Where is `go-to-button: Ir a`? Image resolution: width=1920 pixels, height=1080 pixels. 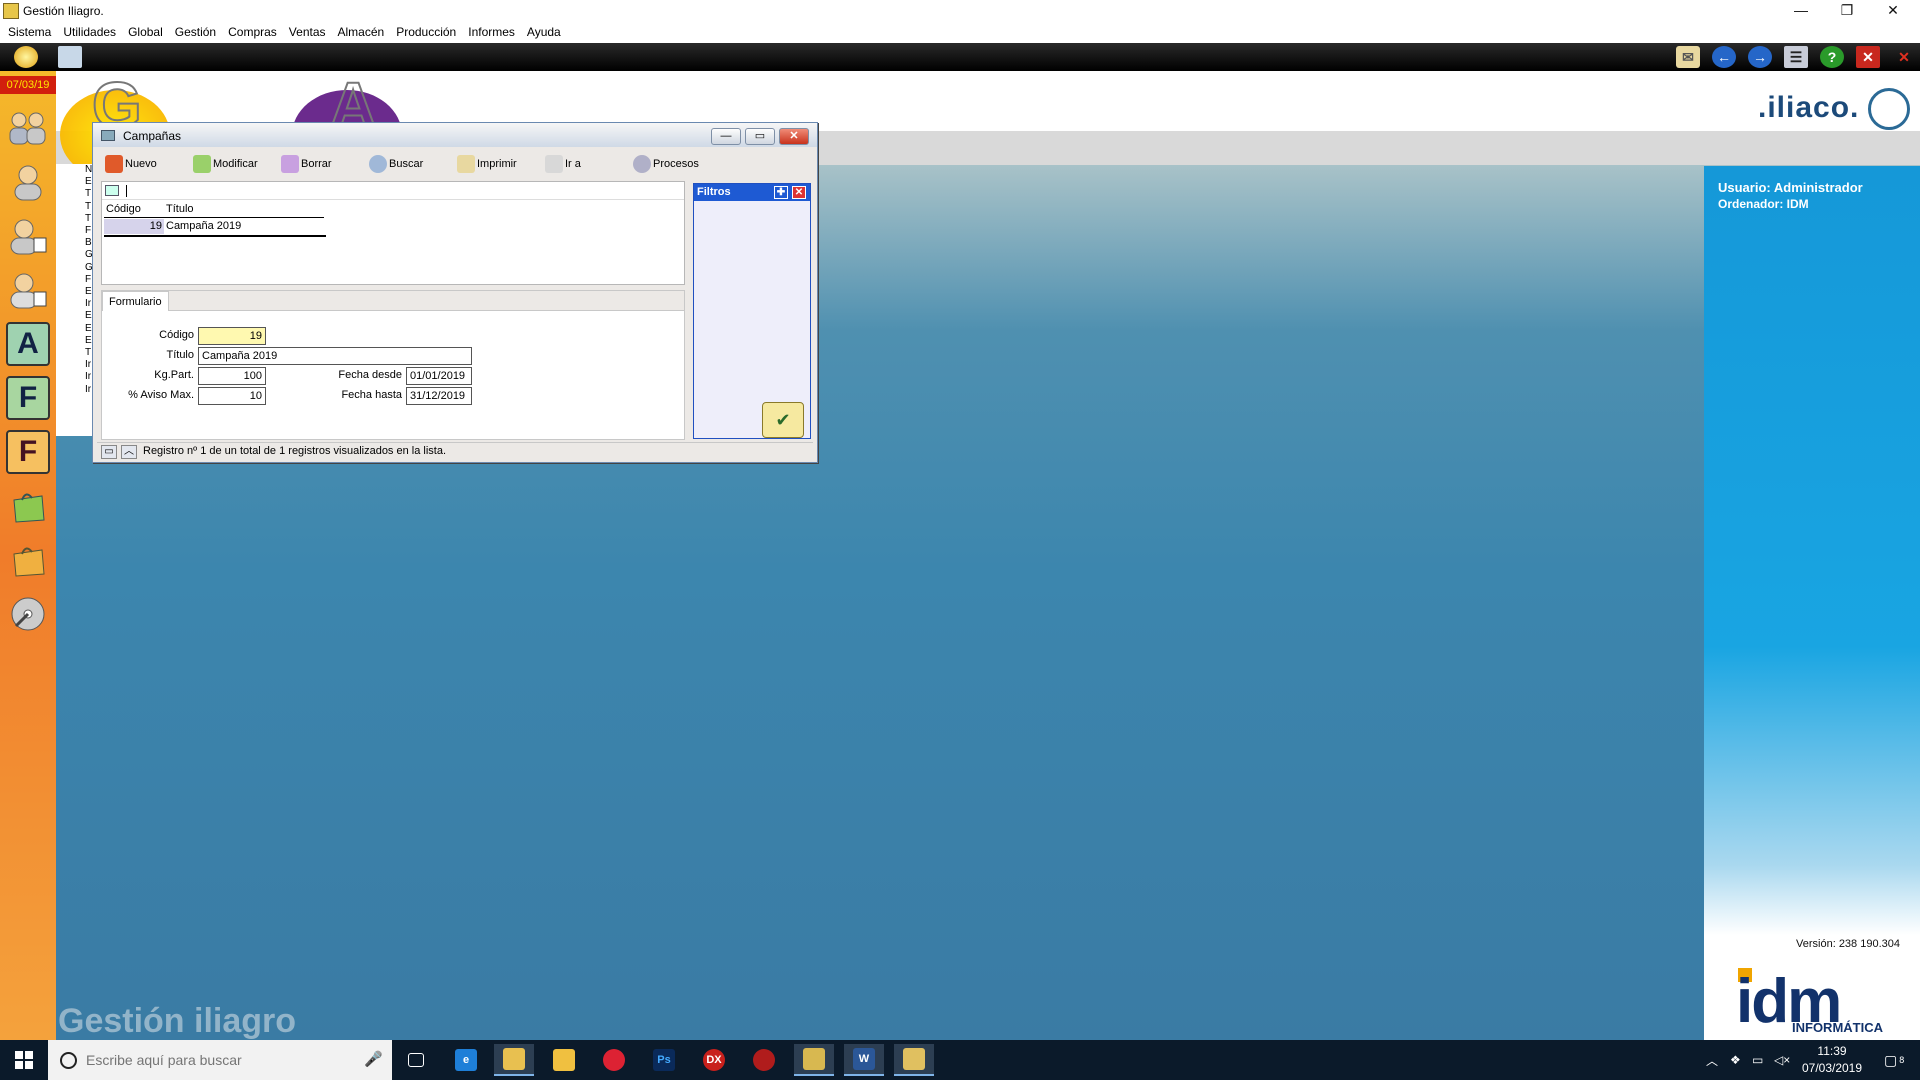
go-to-button: Ir a is located at coordinates (577, 164).